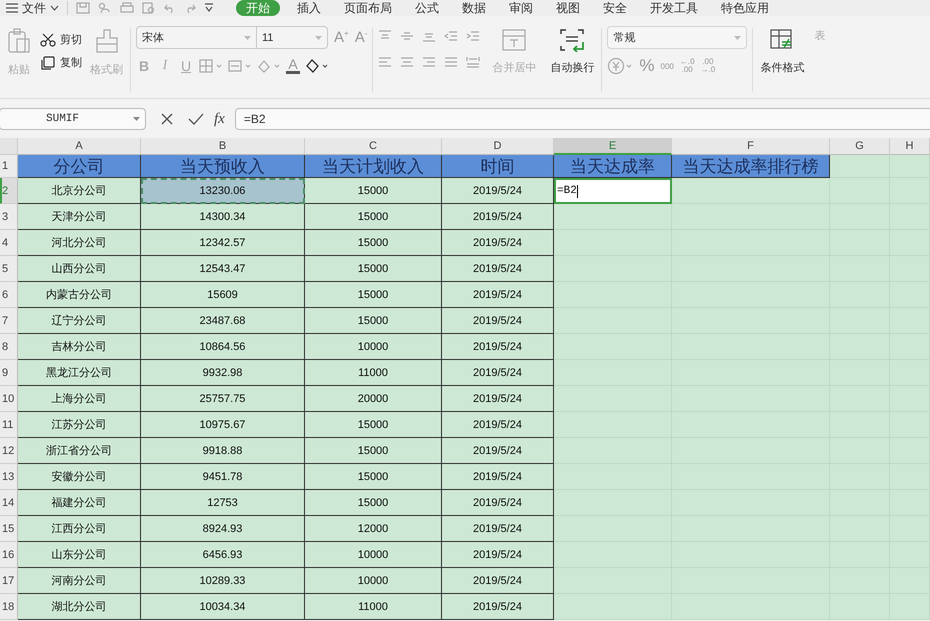  I want to click on table-cell: 10000, so click(373, 581).